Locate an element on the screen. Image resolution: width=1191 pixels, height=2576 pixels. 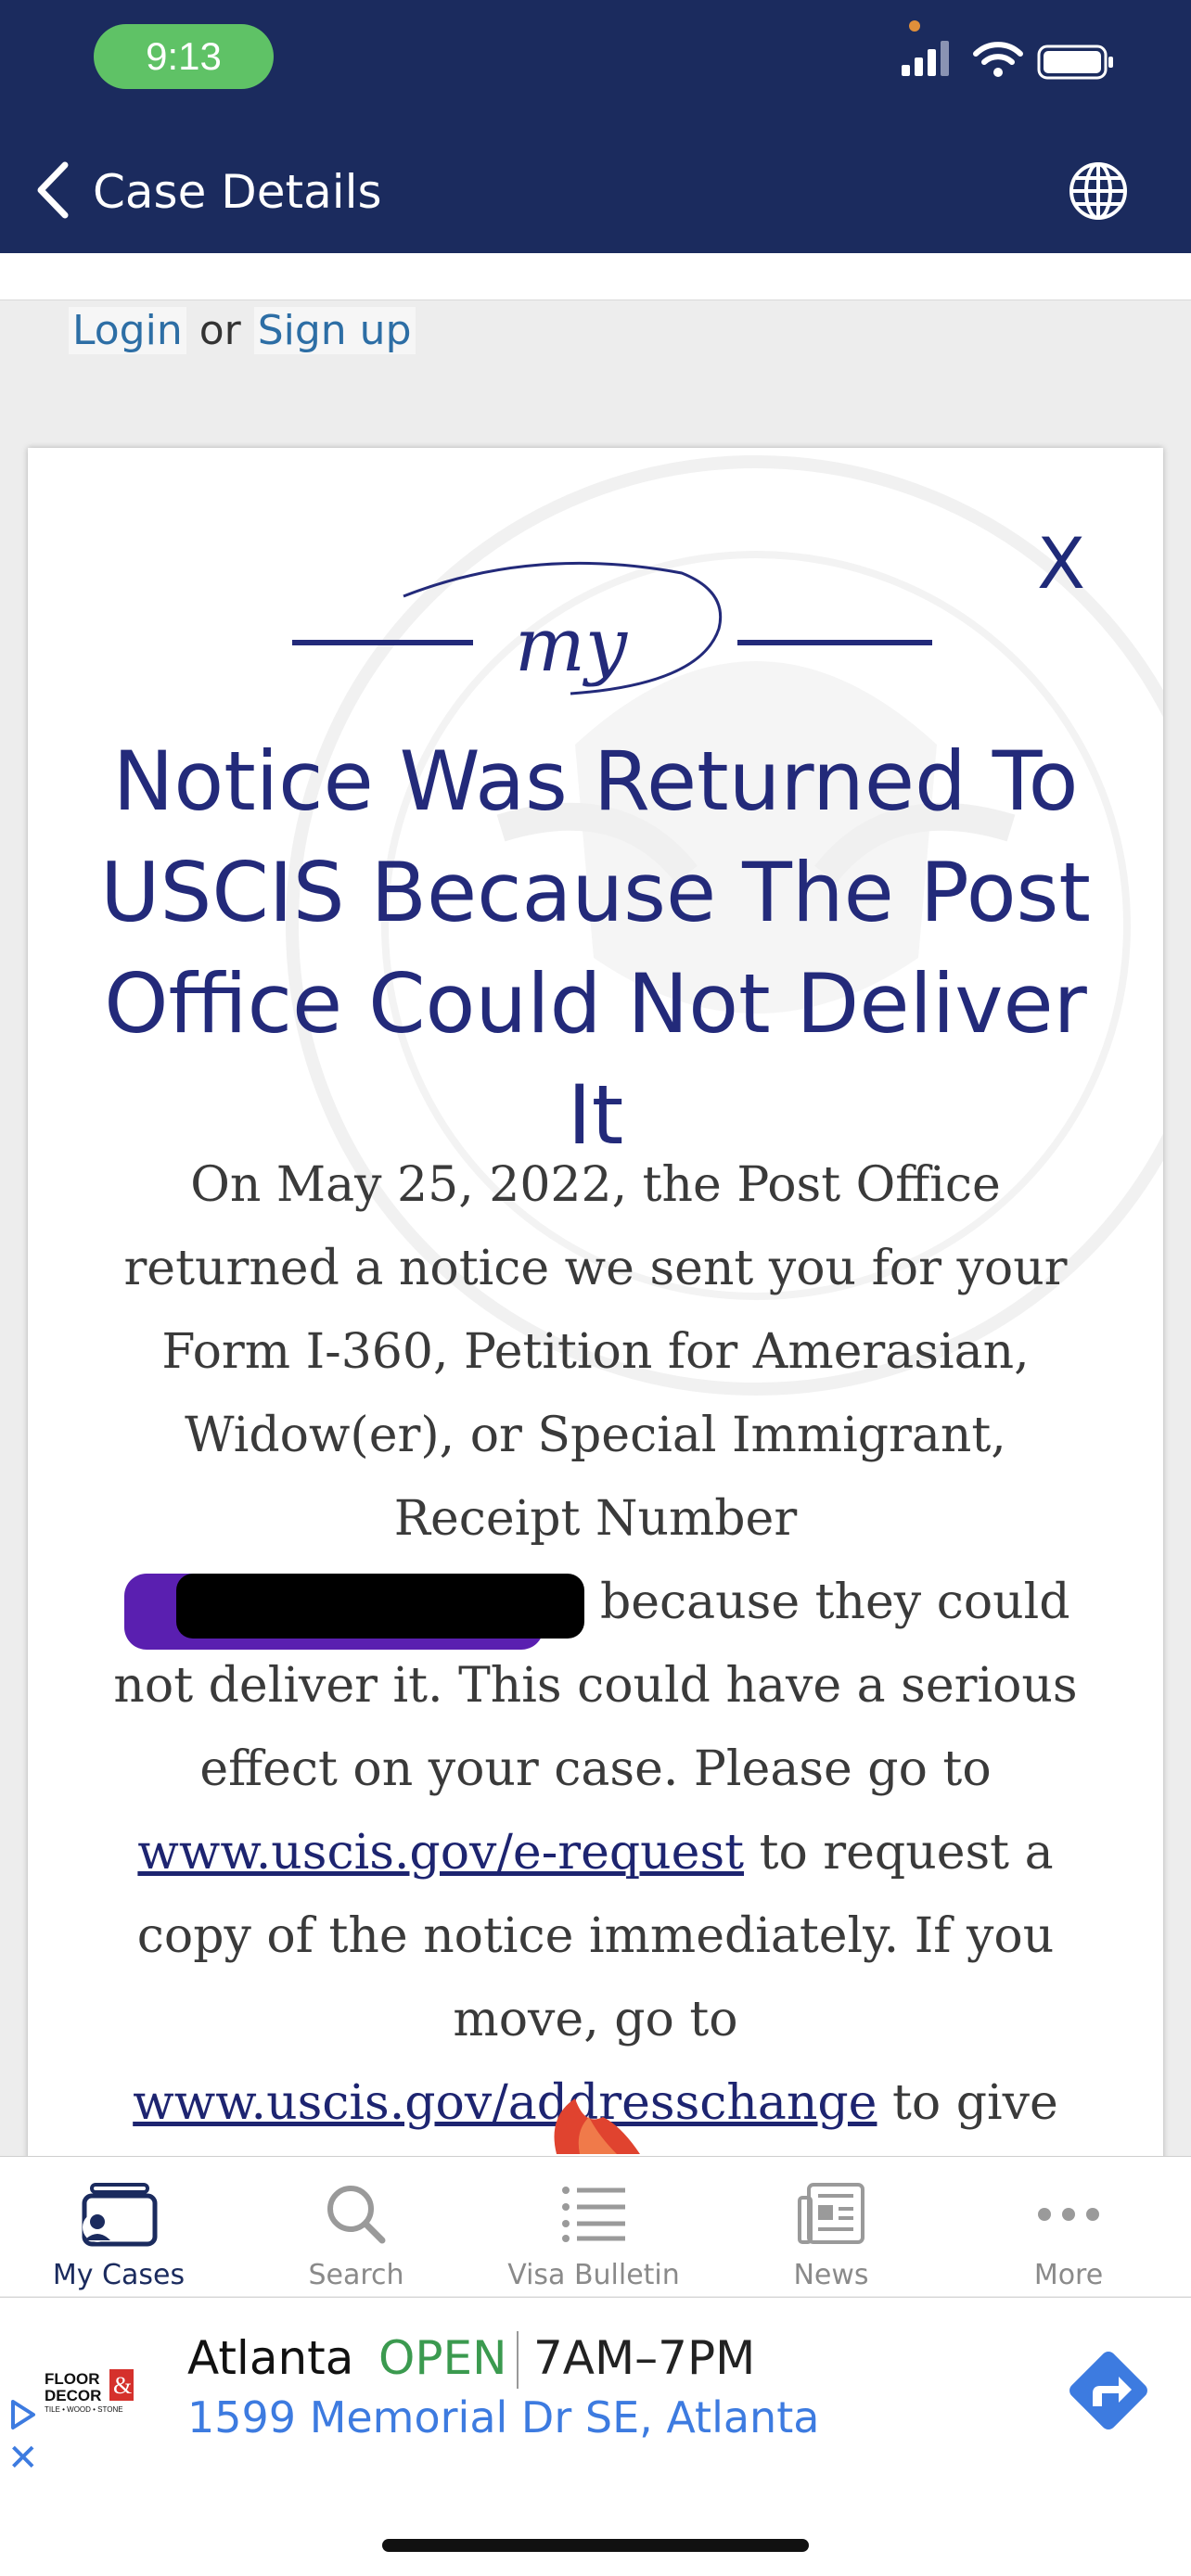
camera-indicator-icon is located at coordinates (914, 26).